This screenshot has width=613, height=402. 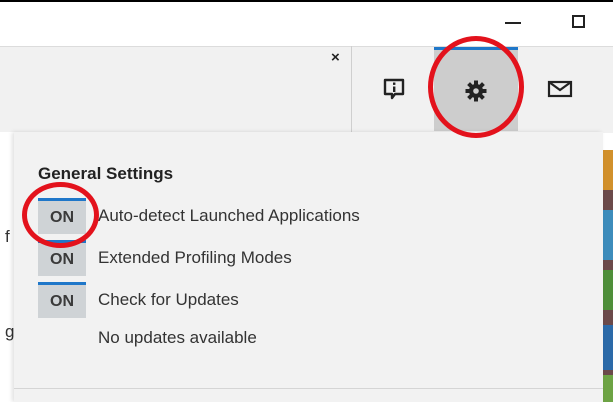 I want to click on annotation-circle-settings, so click(x=476, y=87).